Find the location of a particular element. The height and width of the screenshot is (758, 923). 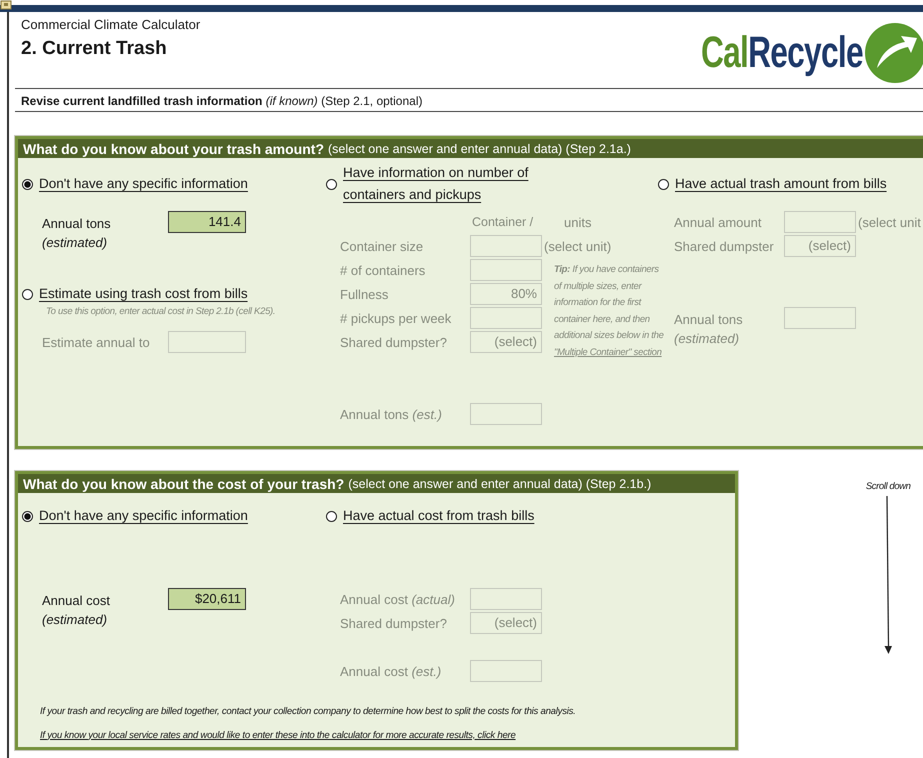

column-header: Container / is located at coordinates (502, 222).